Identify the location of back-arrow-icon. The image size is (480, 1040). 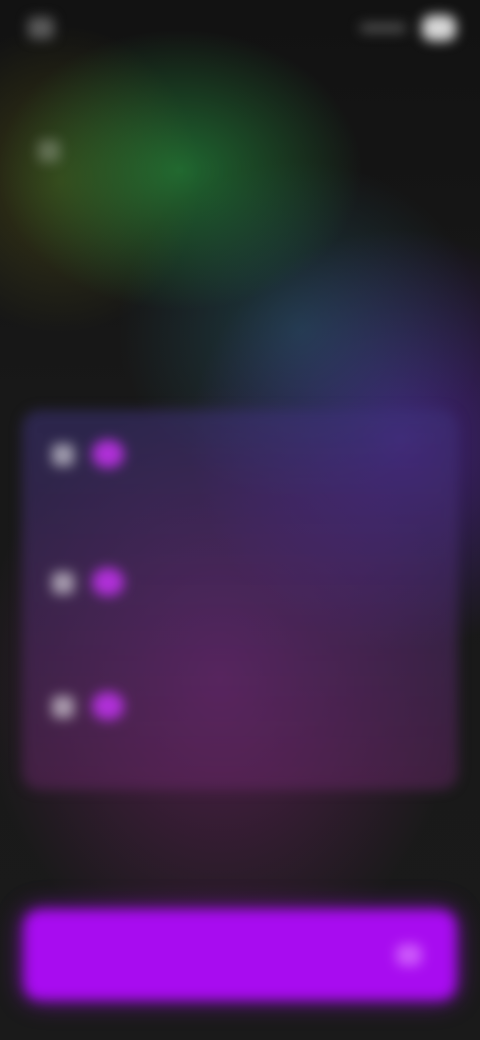
(49, 151).